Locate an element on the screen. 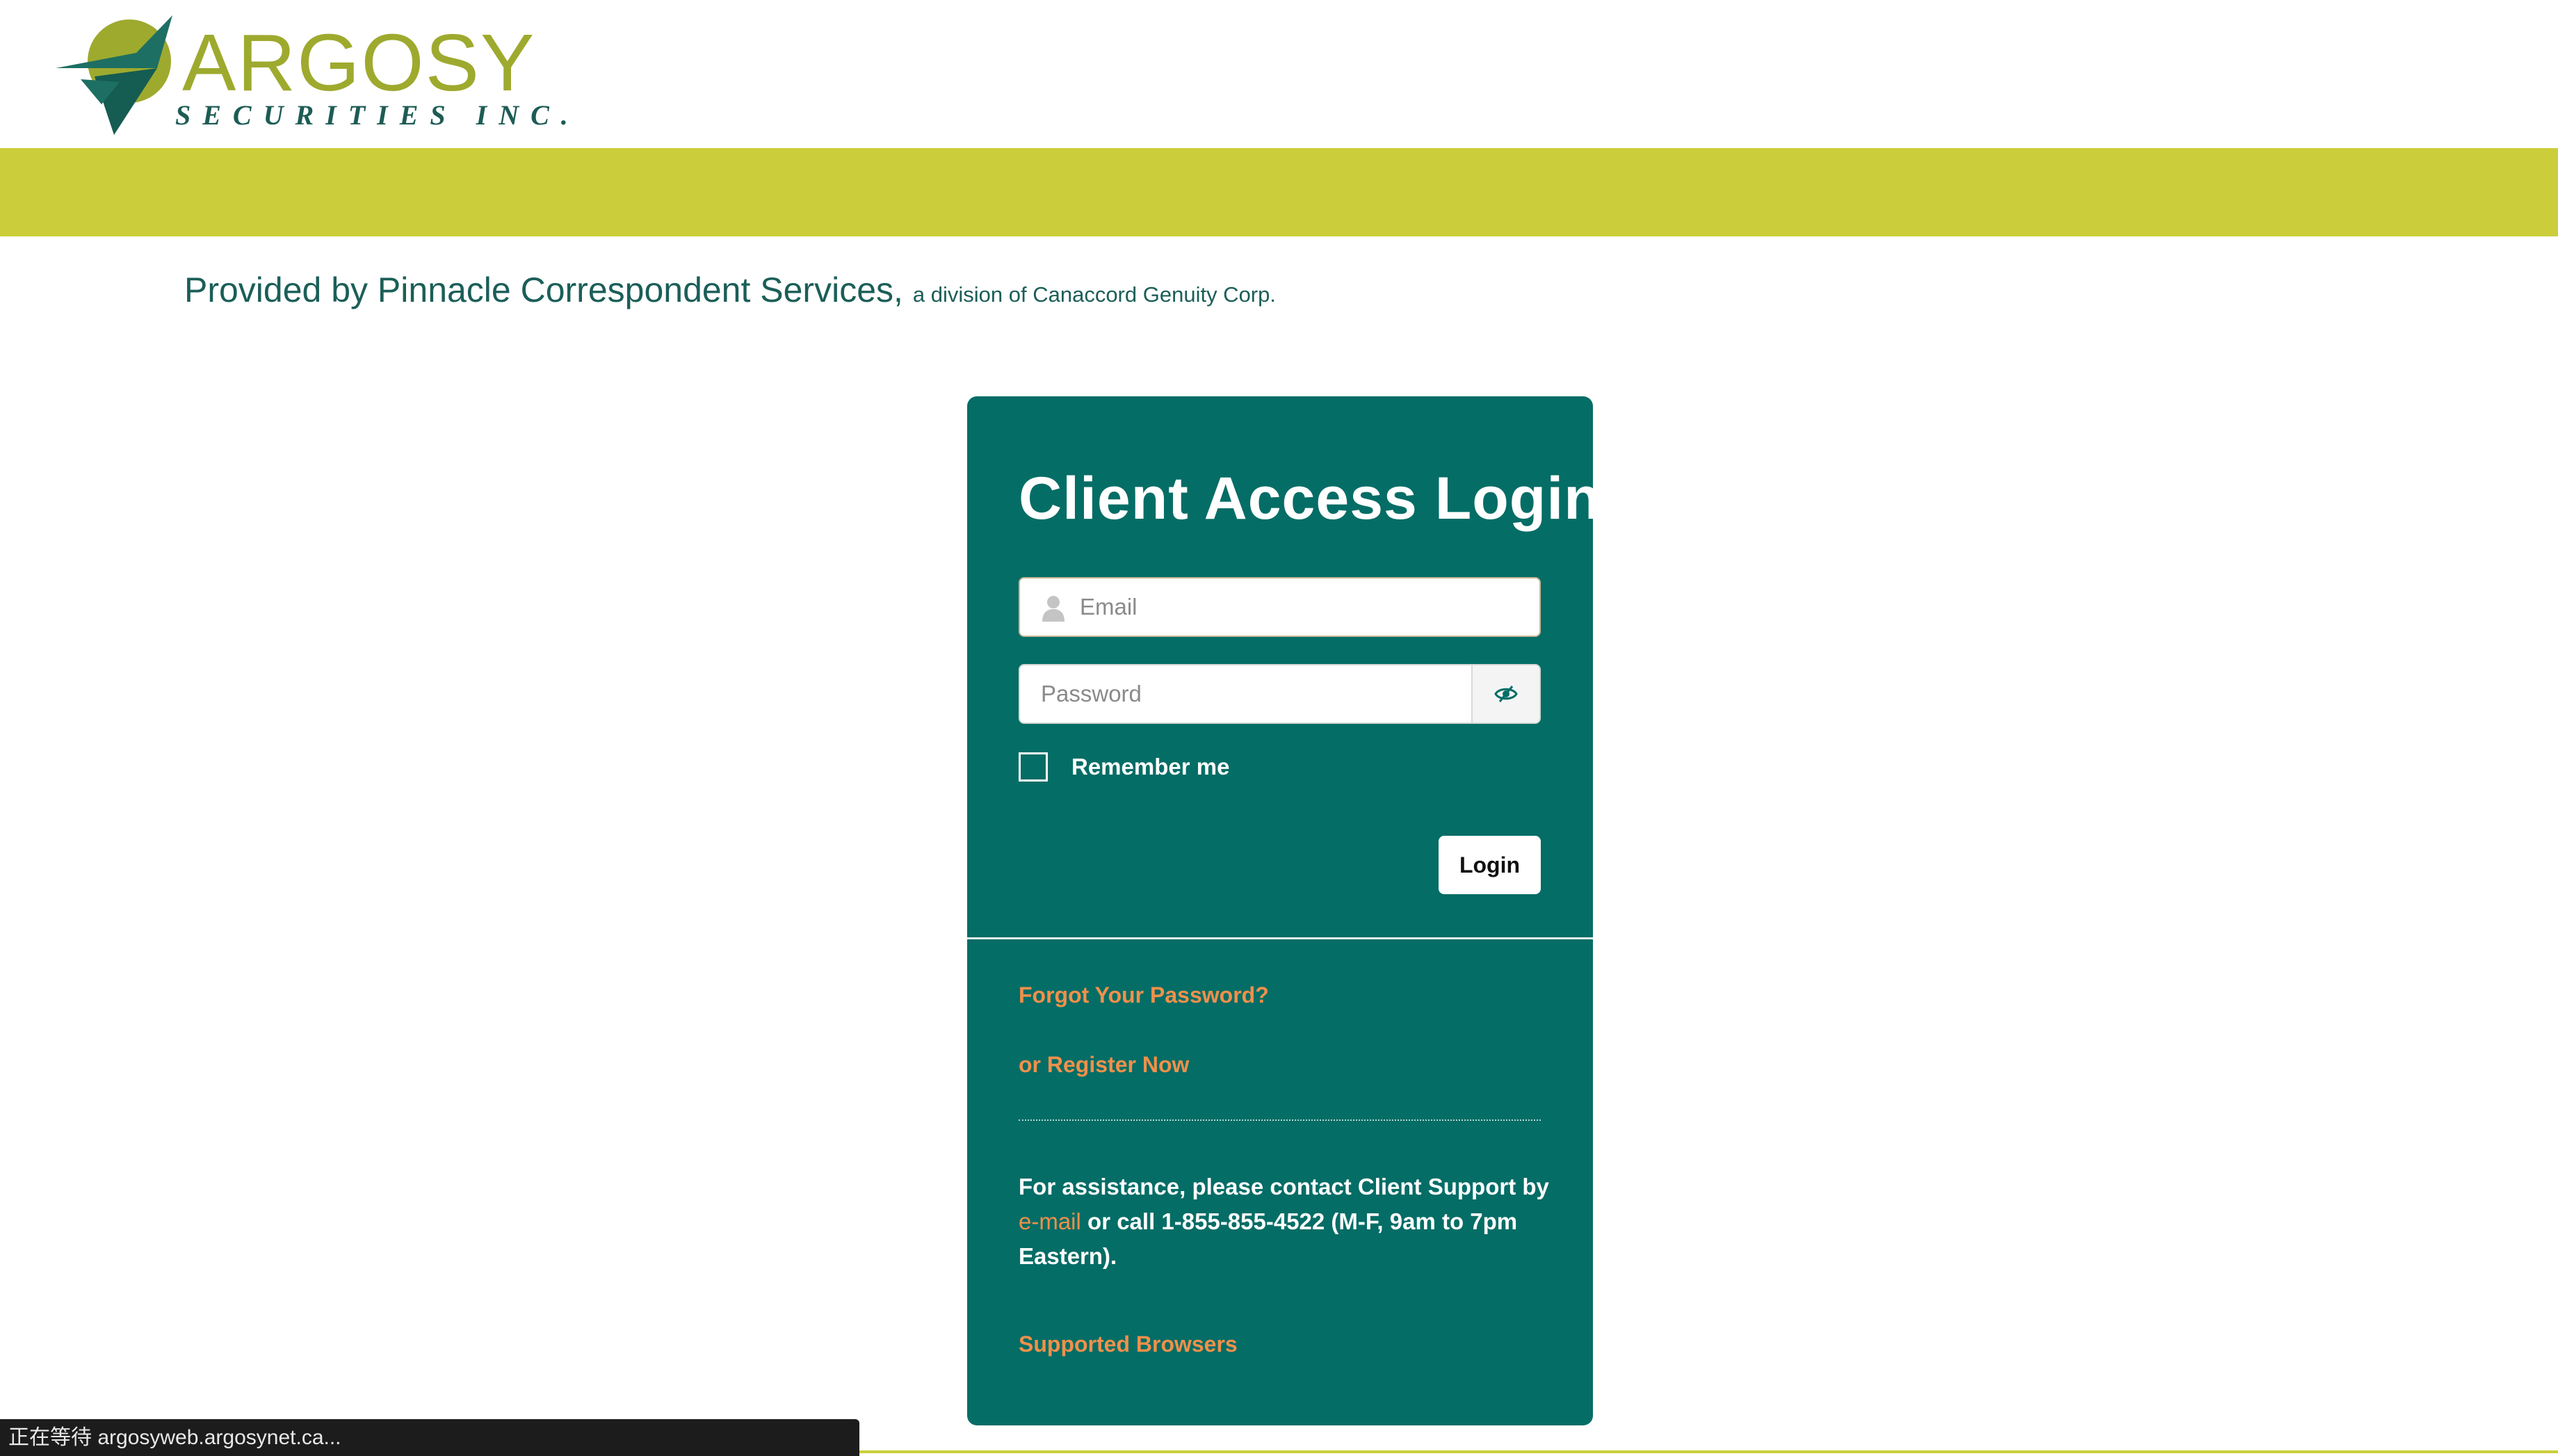 This screenshot has width=2558, height=1456. argosy-logo: ARGOSY SECURITIES INC. is located at coordinates (311, 75).